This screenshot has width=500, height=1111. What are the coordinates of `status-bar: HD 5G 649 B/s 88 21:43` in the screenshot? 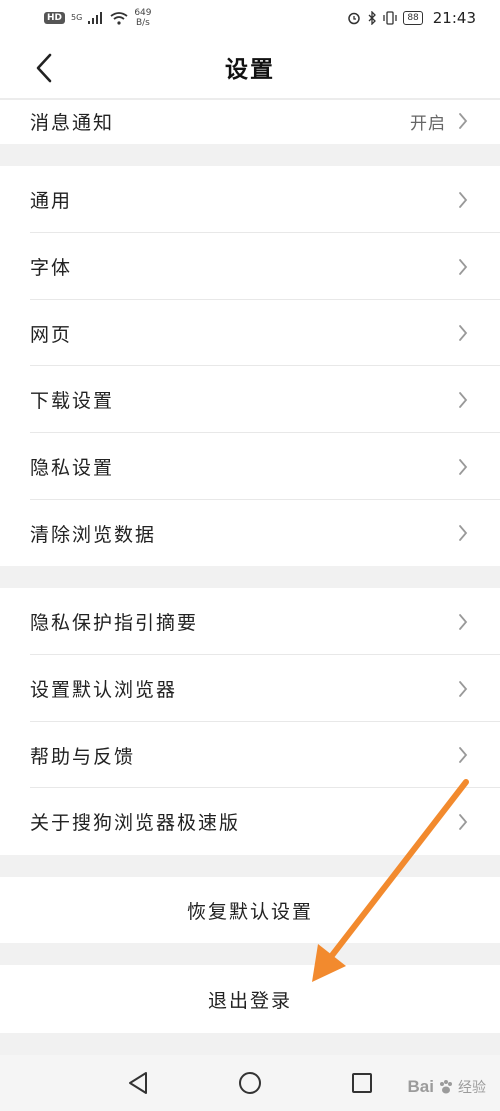 It's located at (250, 18).